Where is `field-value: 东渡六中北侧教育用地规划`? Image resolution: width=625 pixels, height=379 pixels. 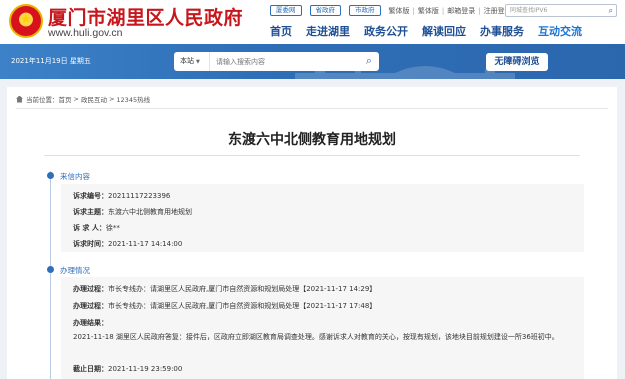 field-value: 东渡六中北侧教育用地规划 is located at coordinates (150, 212).